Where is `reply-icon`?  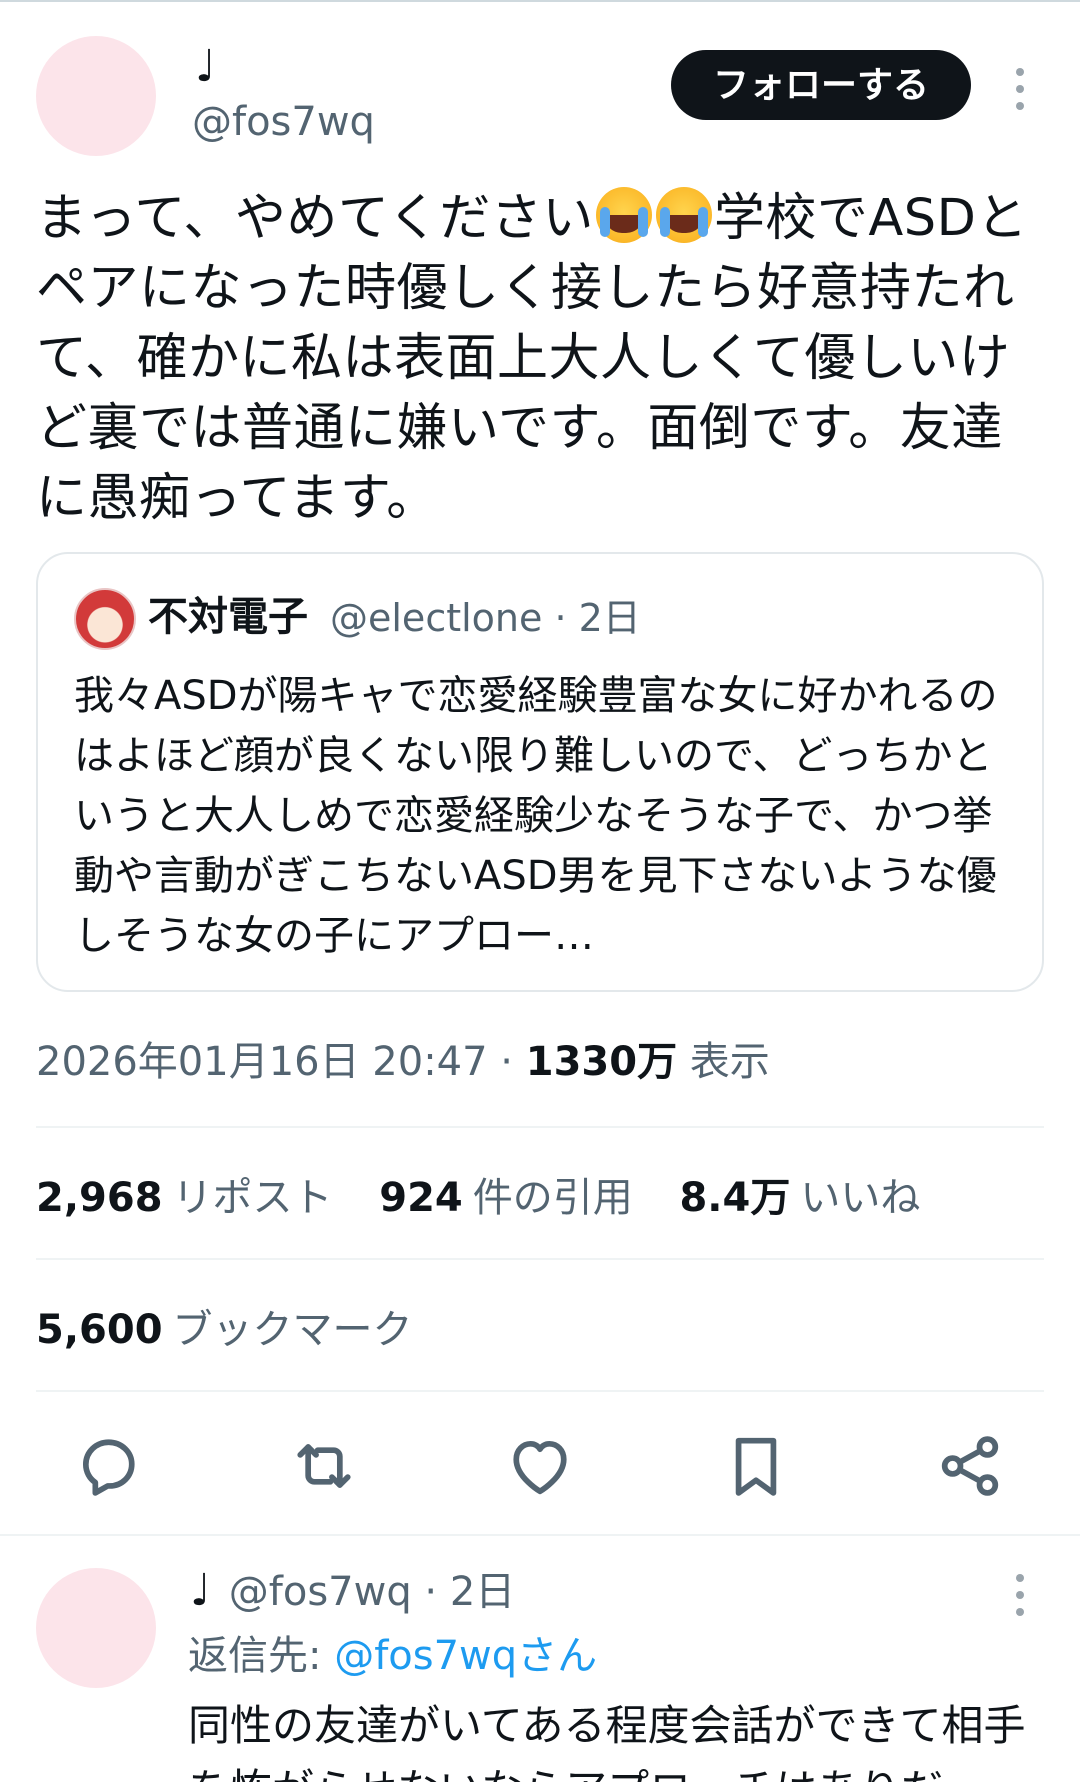 reply-icon is located at coordinates (108, 1466).